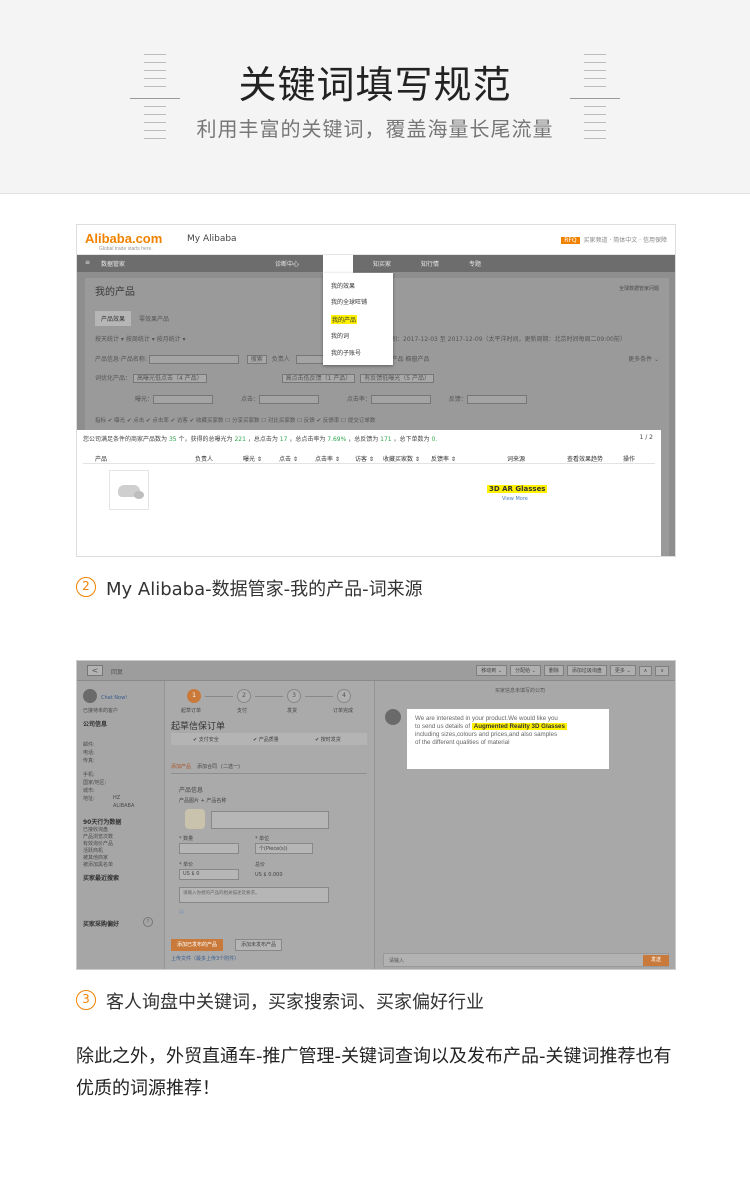 This screenshot has height=1180, width=750. What do you see at coordinates (515, 499) in the screenshot?
I see `view-more-link: View More` at bounding box center [515, 499].